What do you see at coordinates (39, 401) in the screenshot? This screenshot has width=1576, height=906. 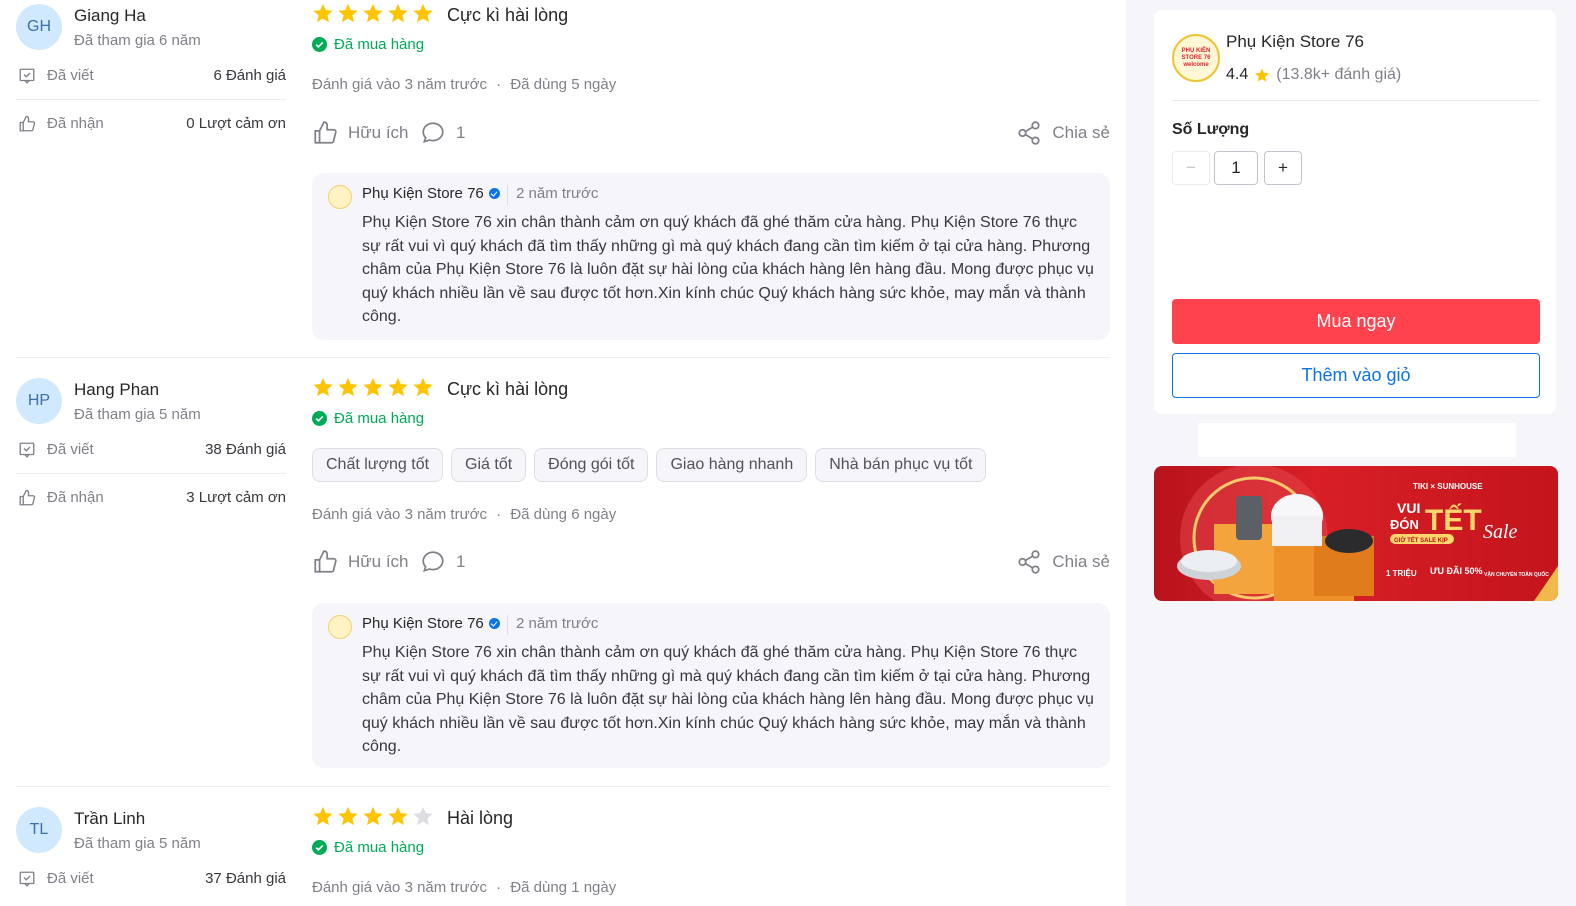 I see `avatar: HP` at bounding box center [39, 401].